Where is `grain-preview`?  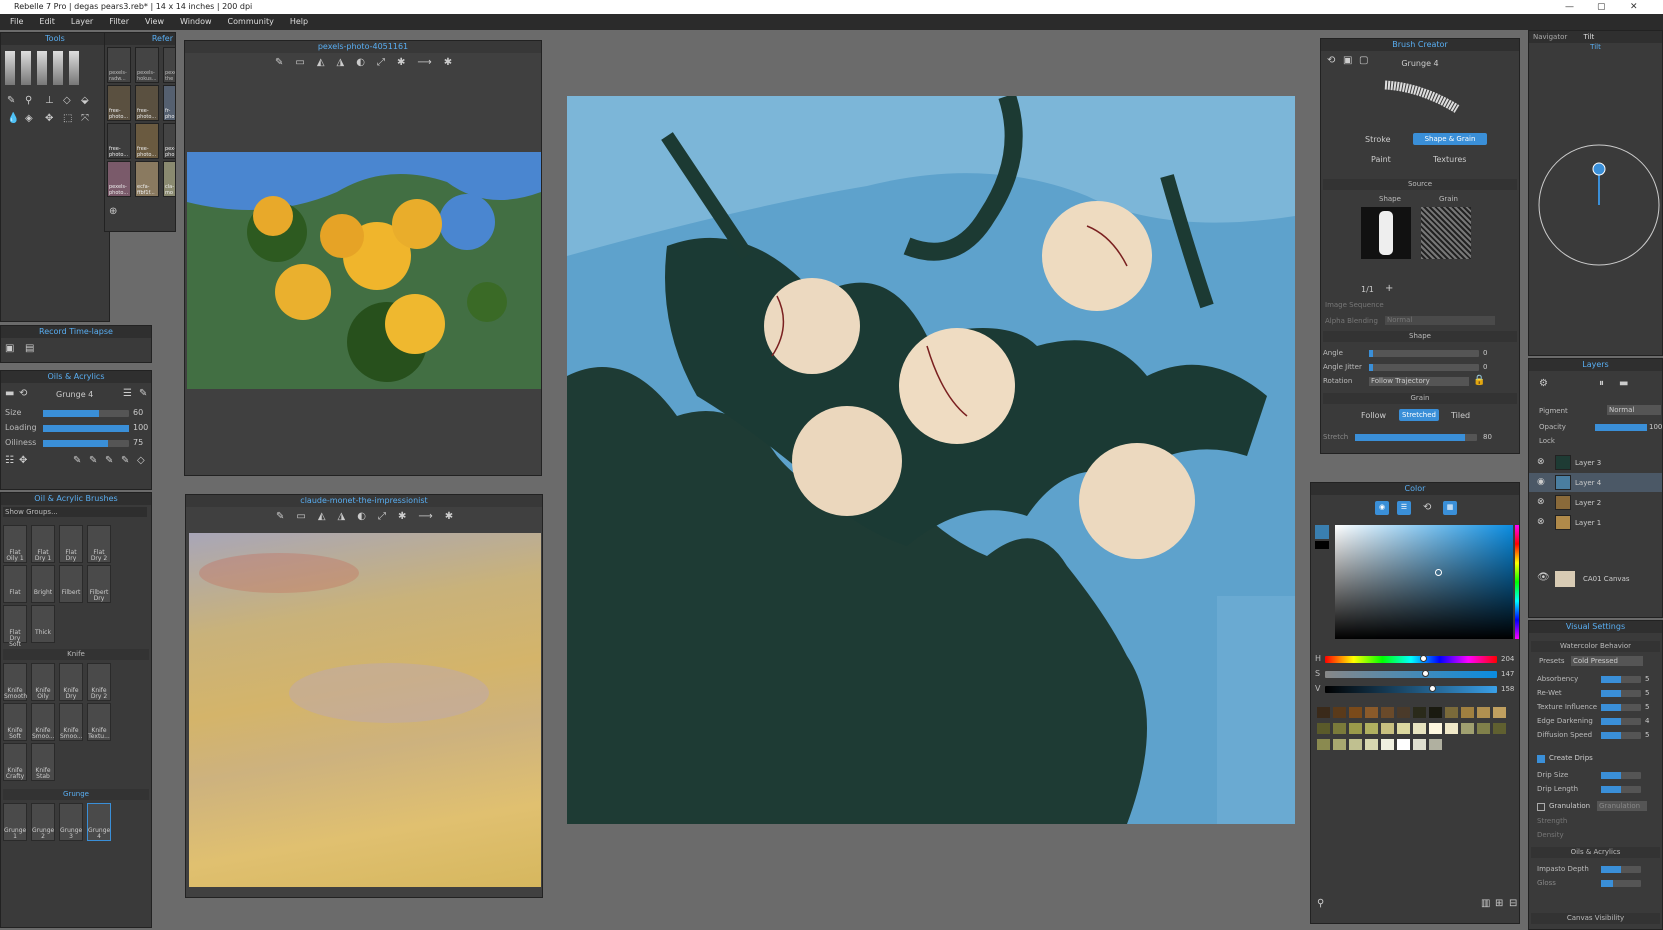
grain-preview is located at coordinates (1446, 233).